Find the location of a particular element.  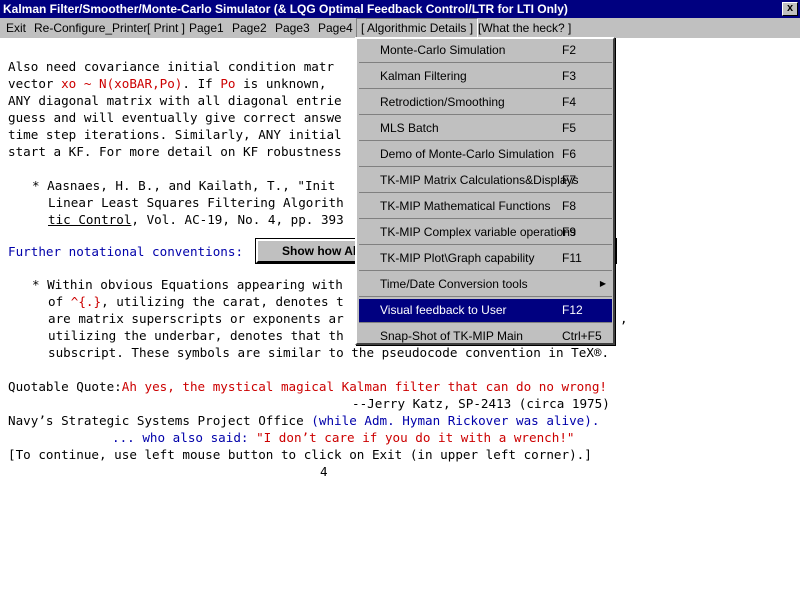

menu-page4: Page4 is located at coordinates (335, 28).